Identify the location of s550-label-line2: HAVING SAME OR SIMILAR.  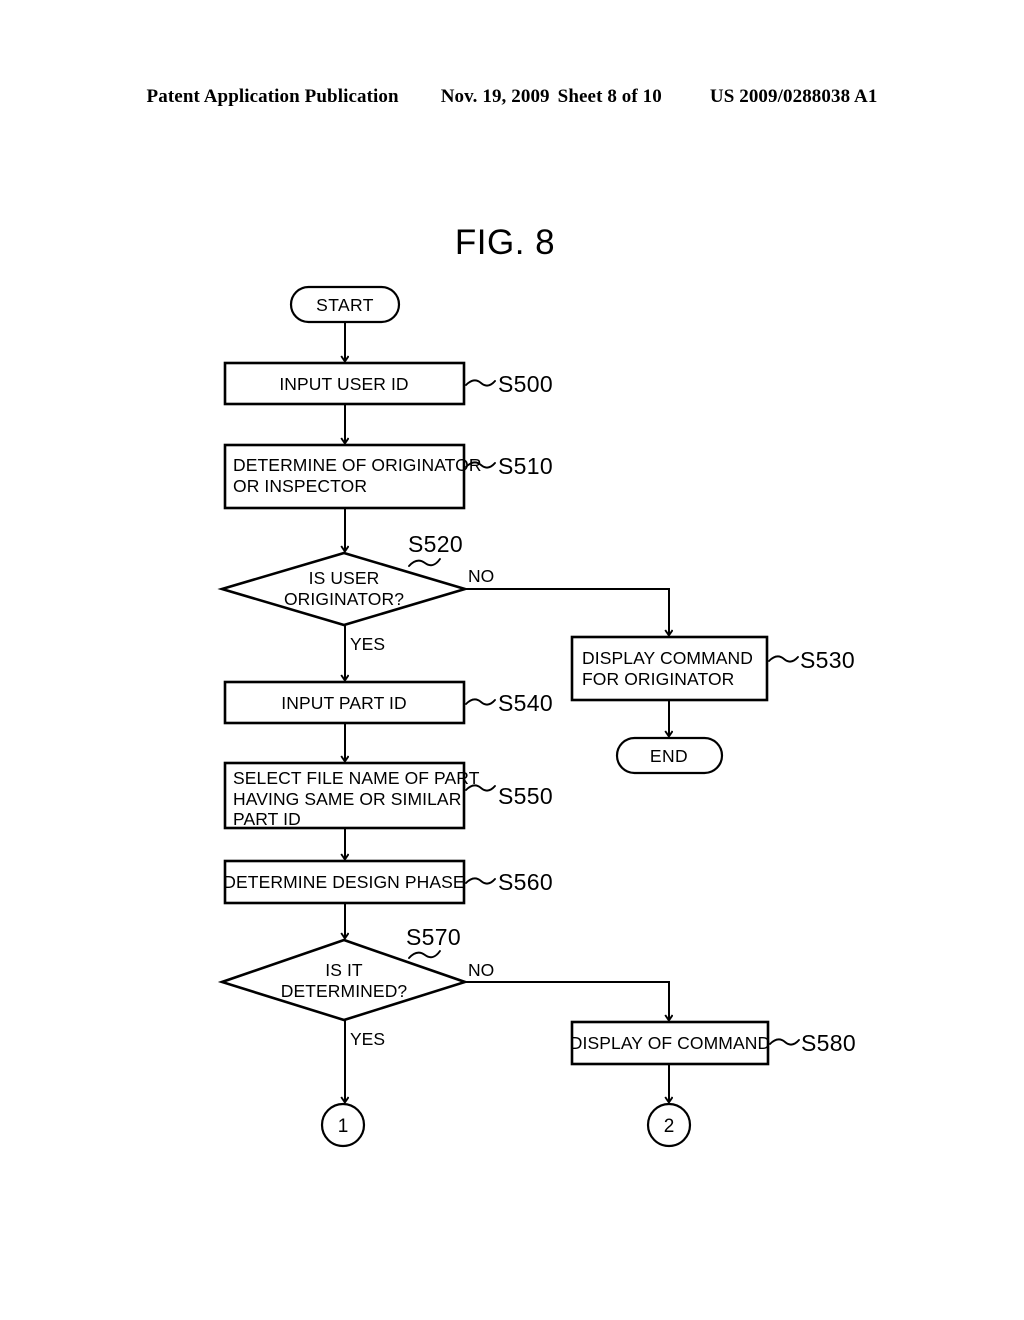
(347, 799).